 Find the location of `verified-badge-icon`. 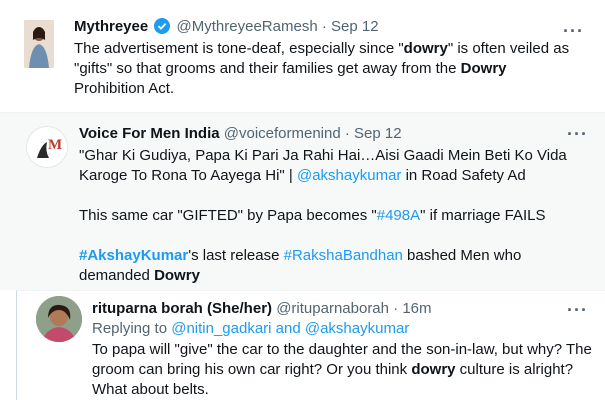

verified-badge-icon is located at coordinates (162, 26).